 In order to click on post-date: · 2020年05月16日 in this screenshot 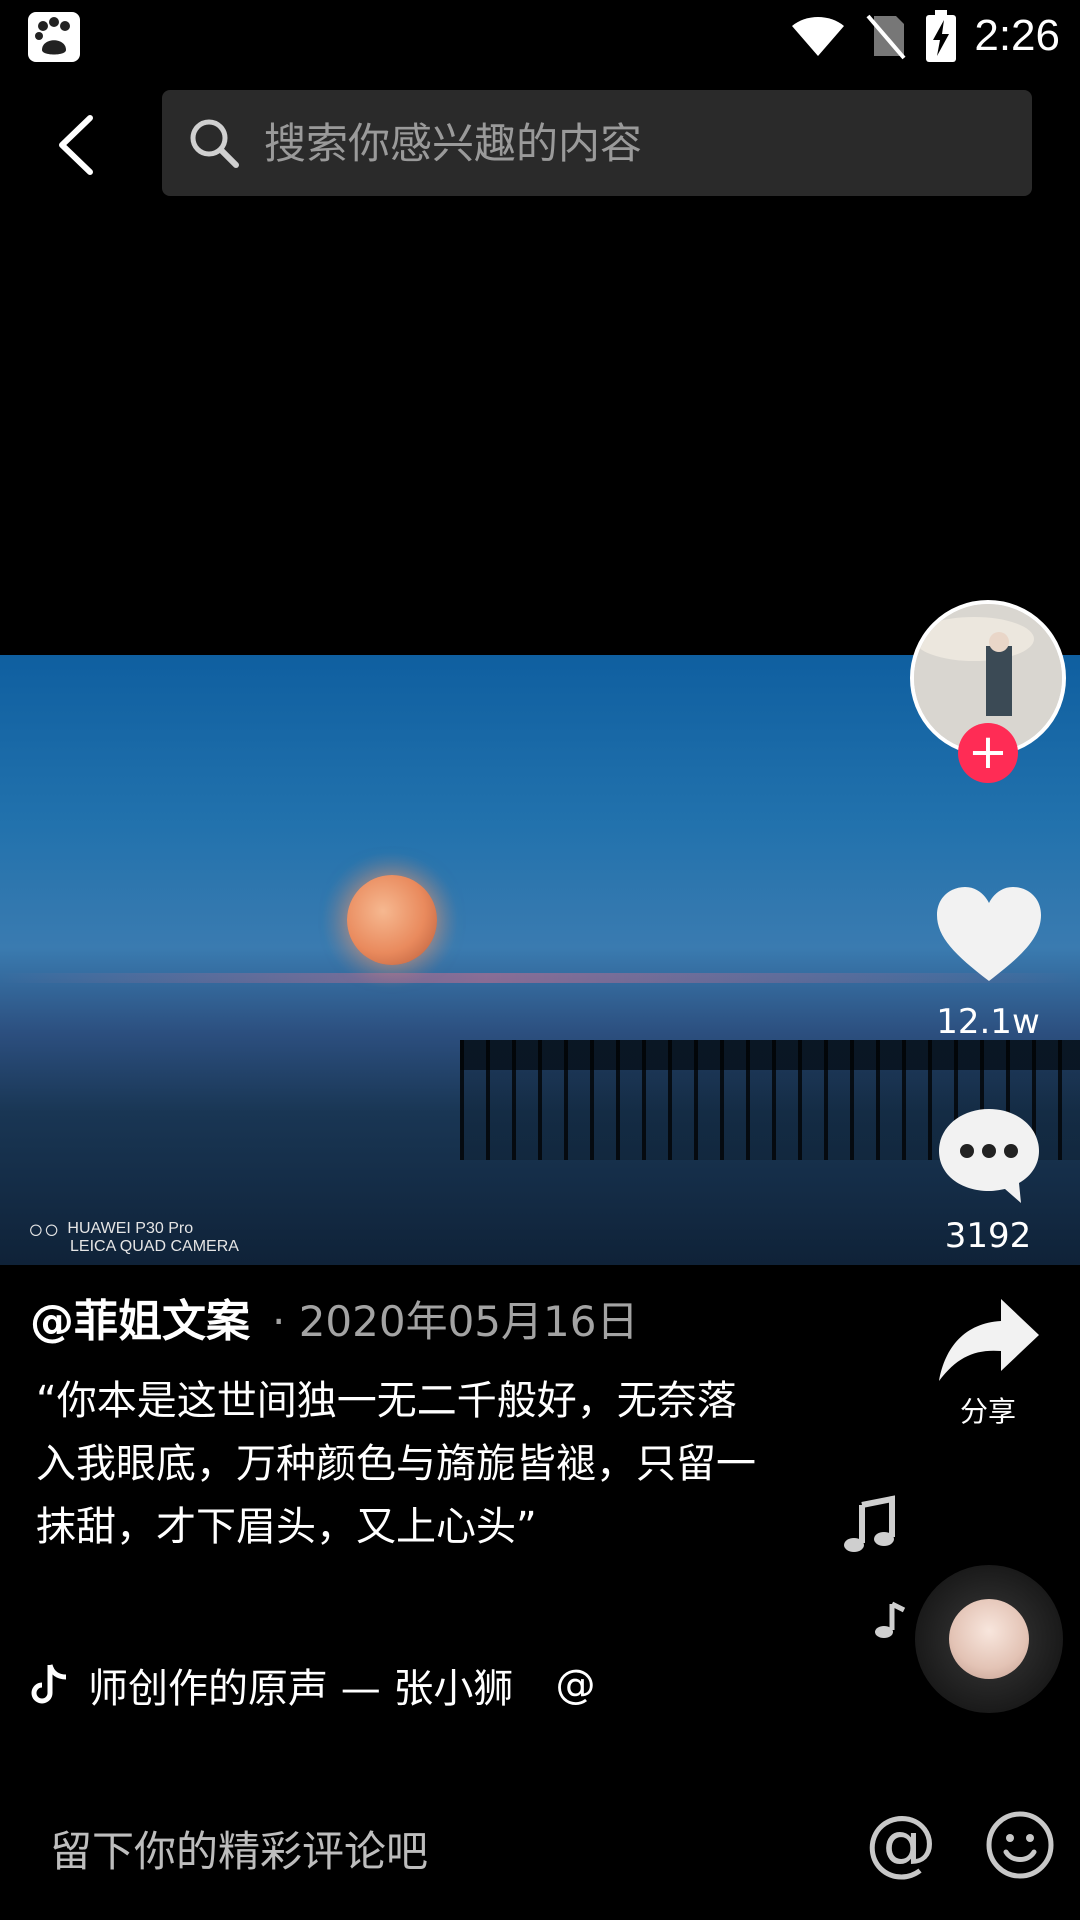, I will do `click(455, 1321)`.